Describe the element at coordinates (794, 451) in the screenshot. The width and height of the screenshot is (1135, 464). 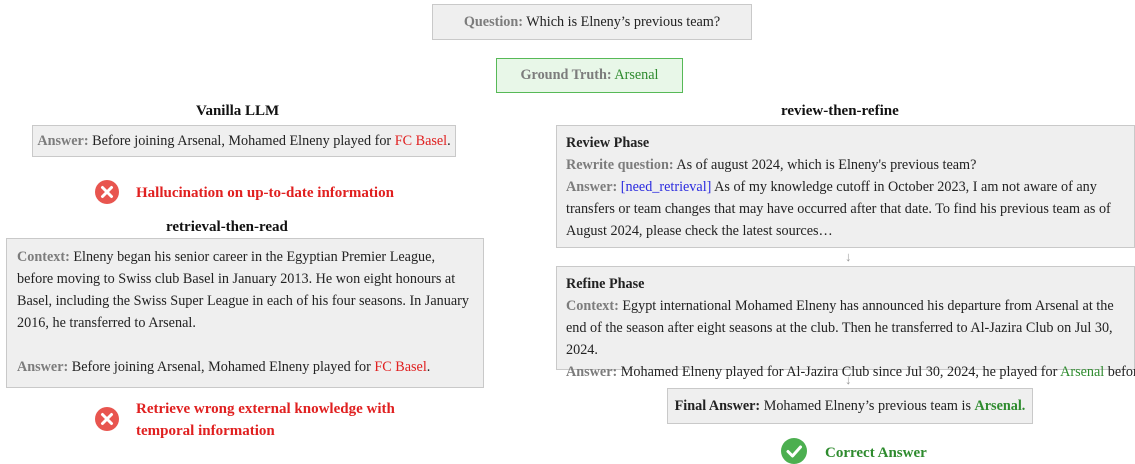
I see `check-circle-icon` at that location.